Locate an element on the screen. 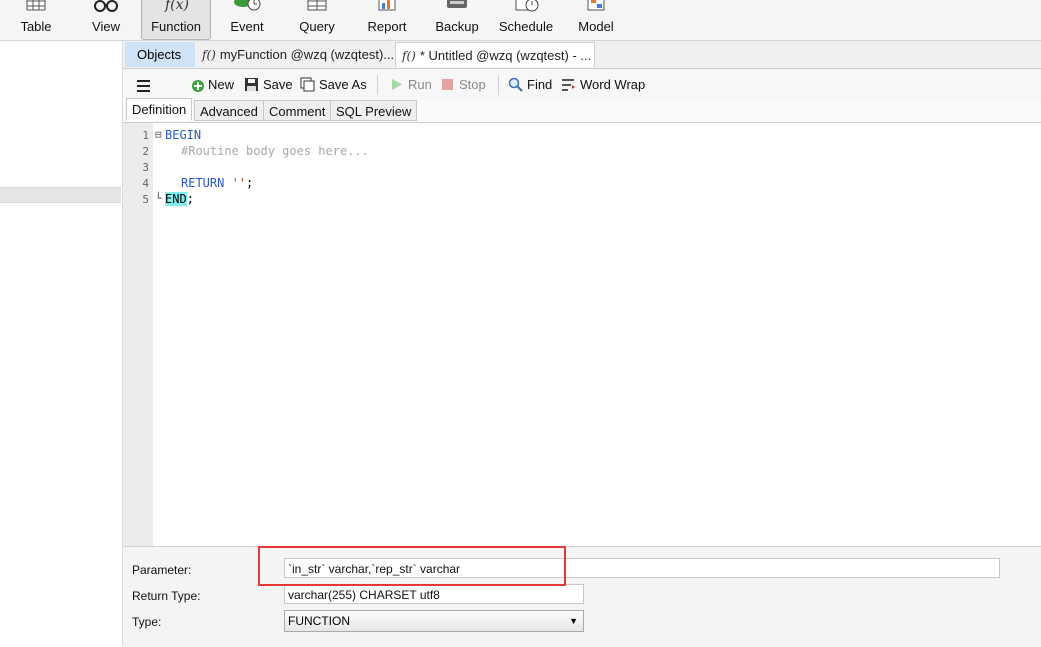 This screenshot has width=1041, height=647. tab-comment-label: Comment is located at coordinates (297, 111).